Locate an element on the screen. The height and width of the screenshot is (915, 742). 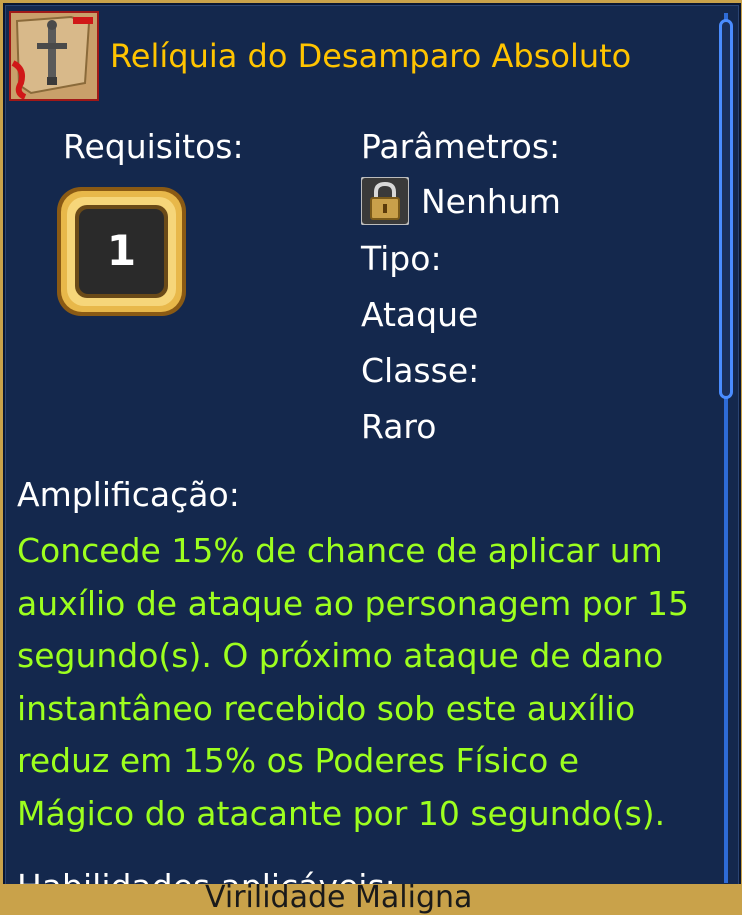
sword-relic-icon is located at coordinates (54, 56).